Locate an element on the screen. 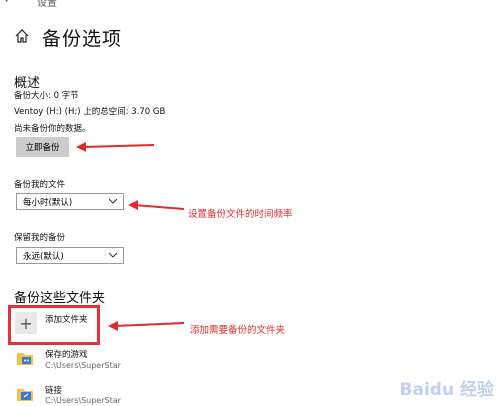 The width and height of the screenshot is (500, 406). window-title: 设置 is located at coordinates (47, 4).